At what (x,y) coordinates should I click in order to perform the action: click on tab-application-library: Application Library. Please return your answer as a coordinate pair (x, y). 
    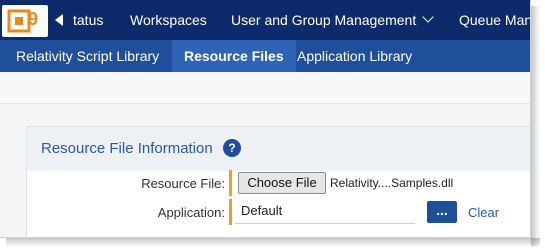
    Looking at the image, I should click on (354, 56).